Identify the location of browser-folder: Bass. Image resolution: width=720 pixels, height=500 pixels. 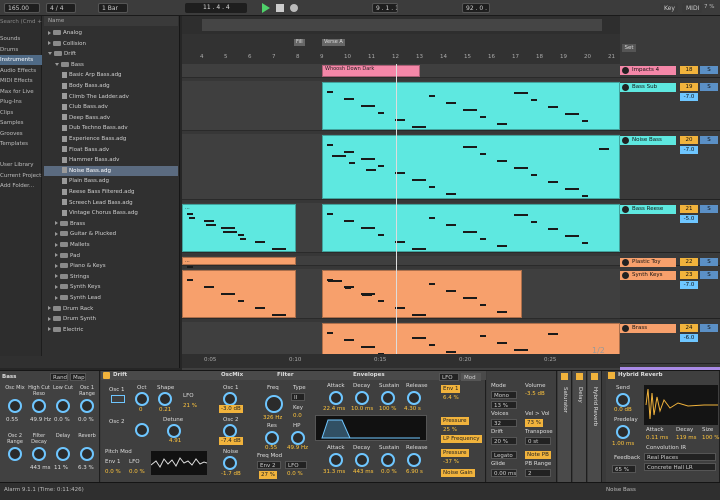
(111, 65).